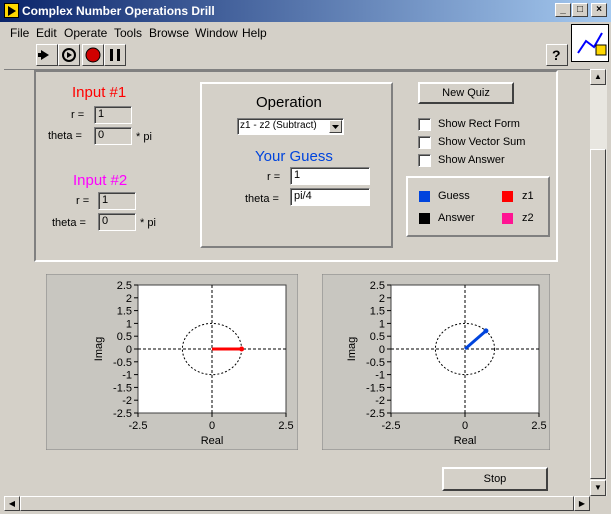  I want to click on series-endpoint-z1, so click(242, 349).